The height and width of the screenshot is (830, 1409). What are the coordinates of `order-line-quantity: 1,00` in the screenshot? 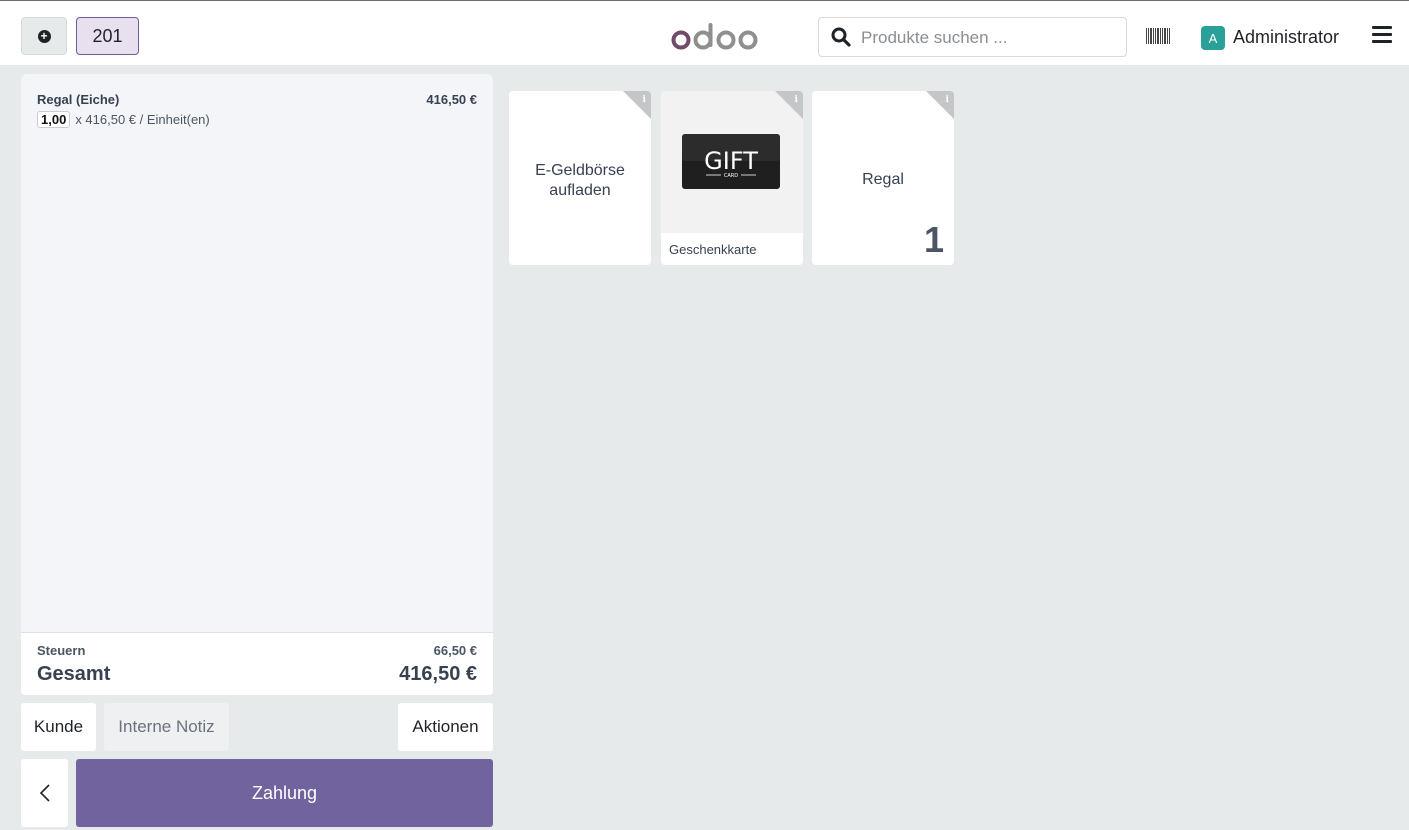 It's located at (54, 119).